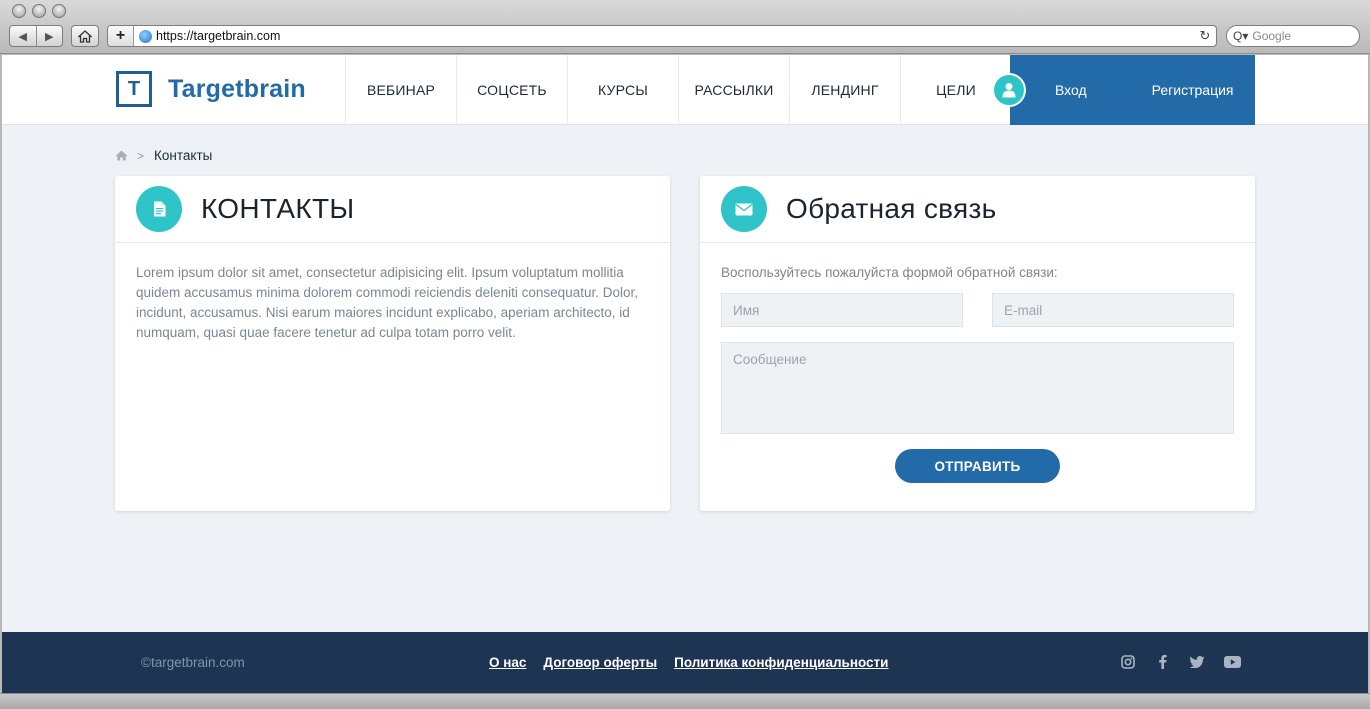  What do you see at coordinates (1241, 36) in the screenshot?
I see `search-icon: Q▾` at bounding box center [1241, 36].